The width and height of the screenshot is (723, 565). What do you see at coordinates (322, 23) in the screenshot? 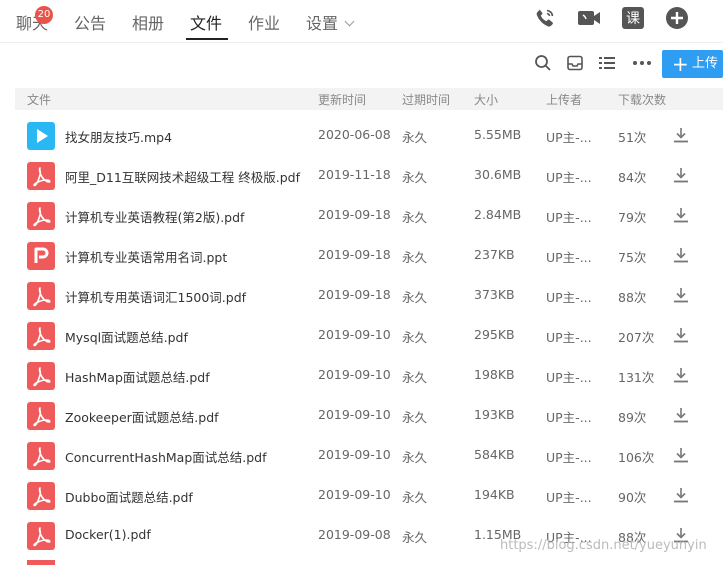
I see `tab-settings-label: 设置` at bounding box center [322, 23].